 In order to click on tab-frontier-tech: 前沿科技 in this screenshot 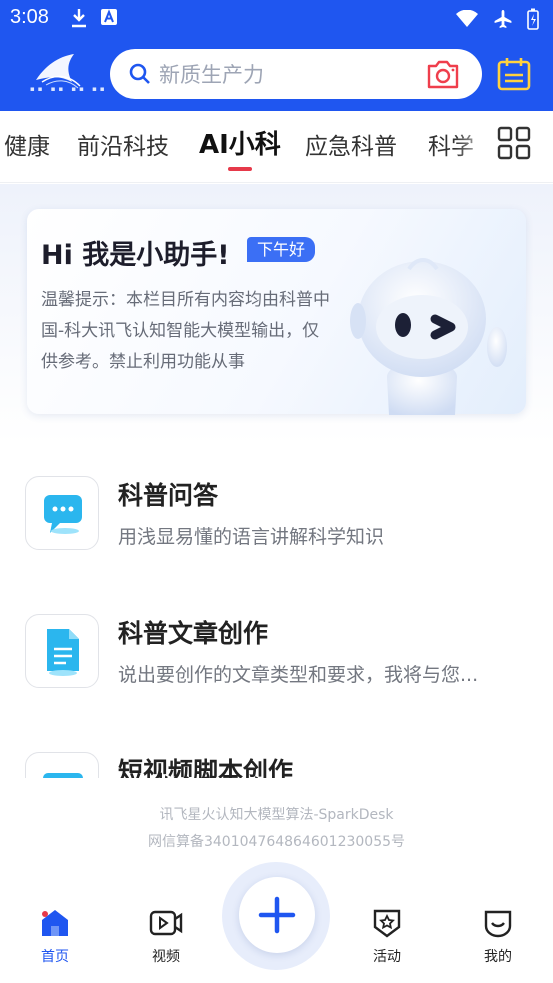, I will do `click(123, 144)`.